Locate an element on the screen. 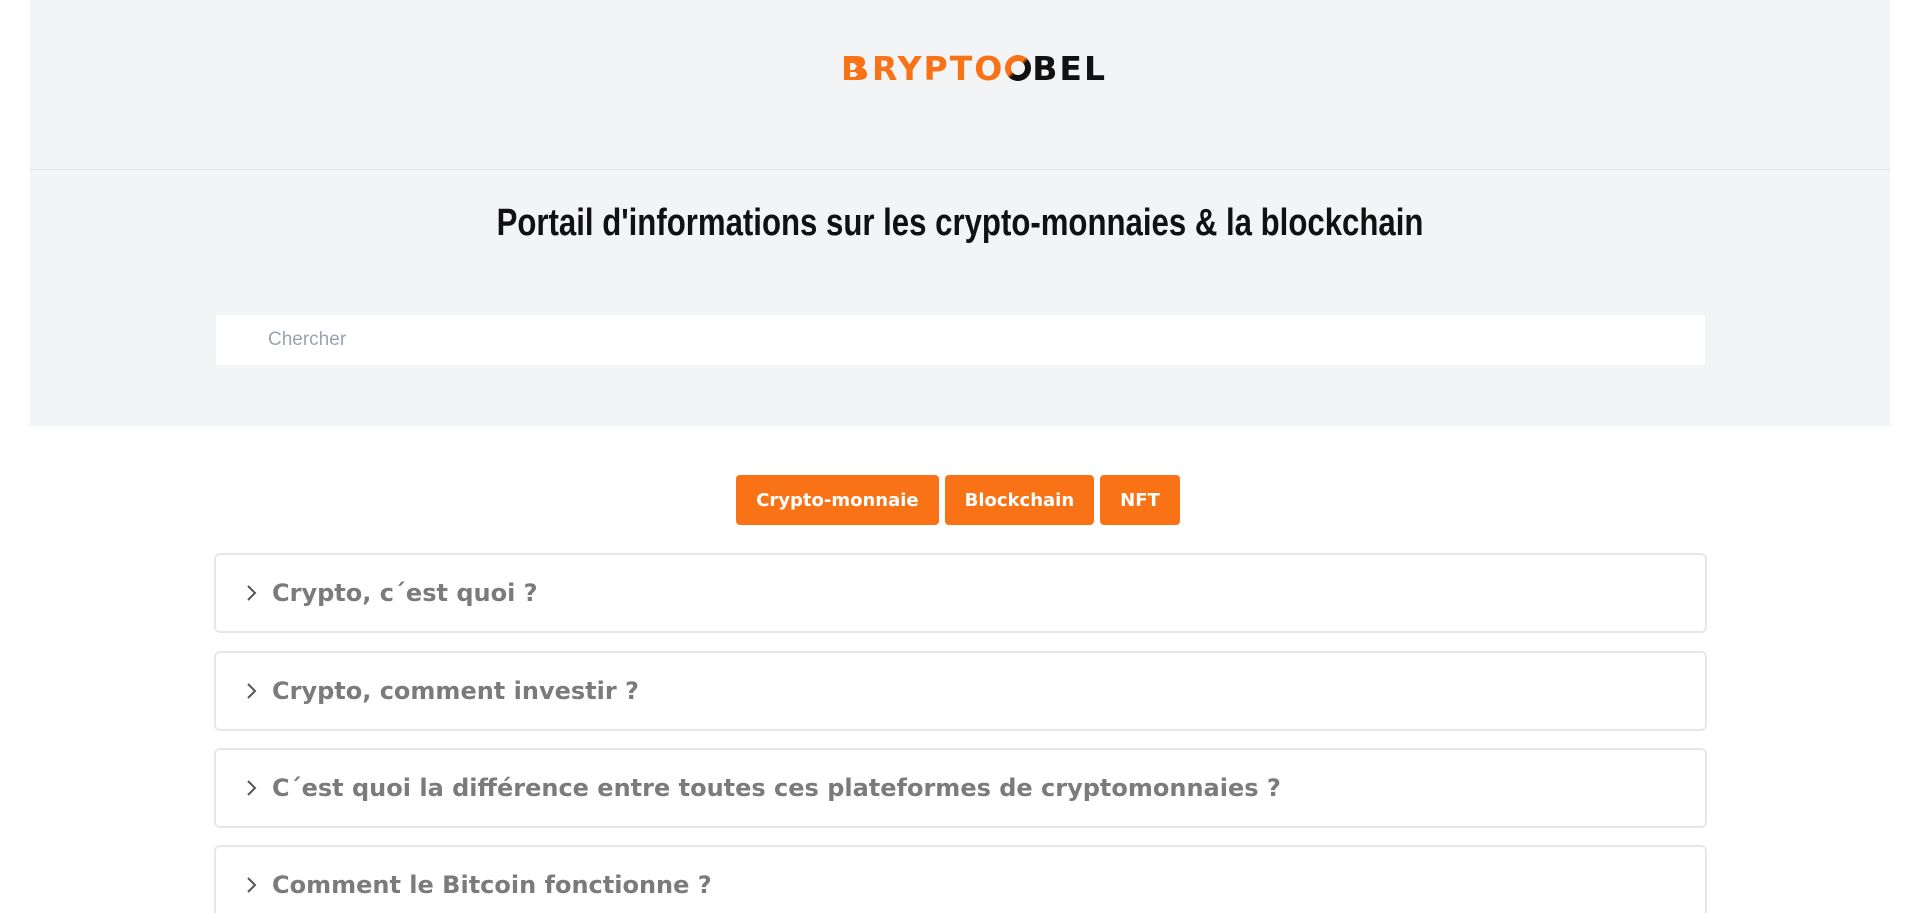  search-bar is located at coordinates (960, 340).